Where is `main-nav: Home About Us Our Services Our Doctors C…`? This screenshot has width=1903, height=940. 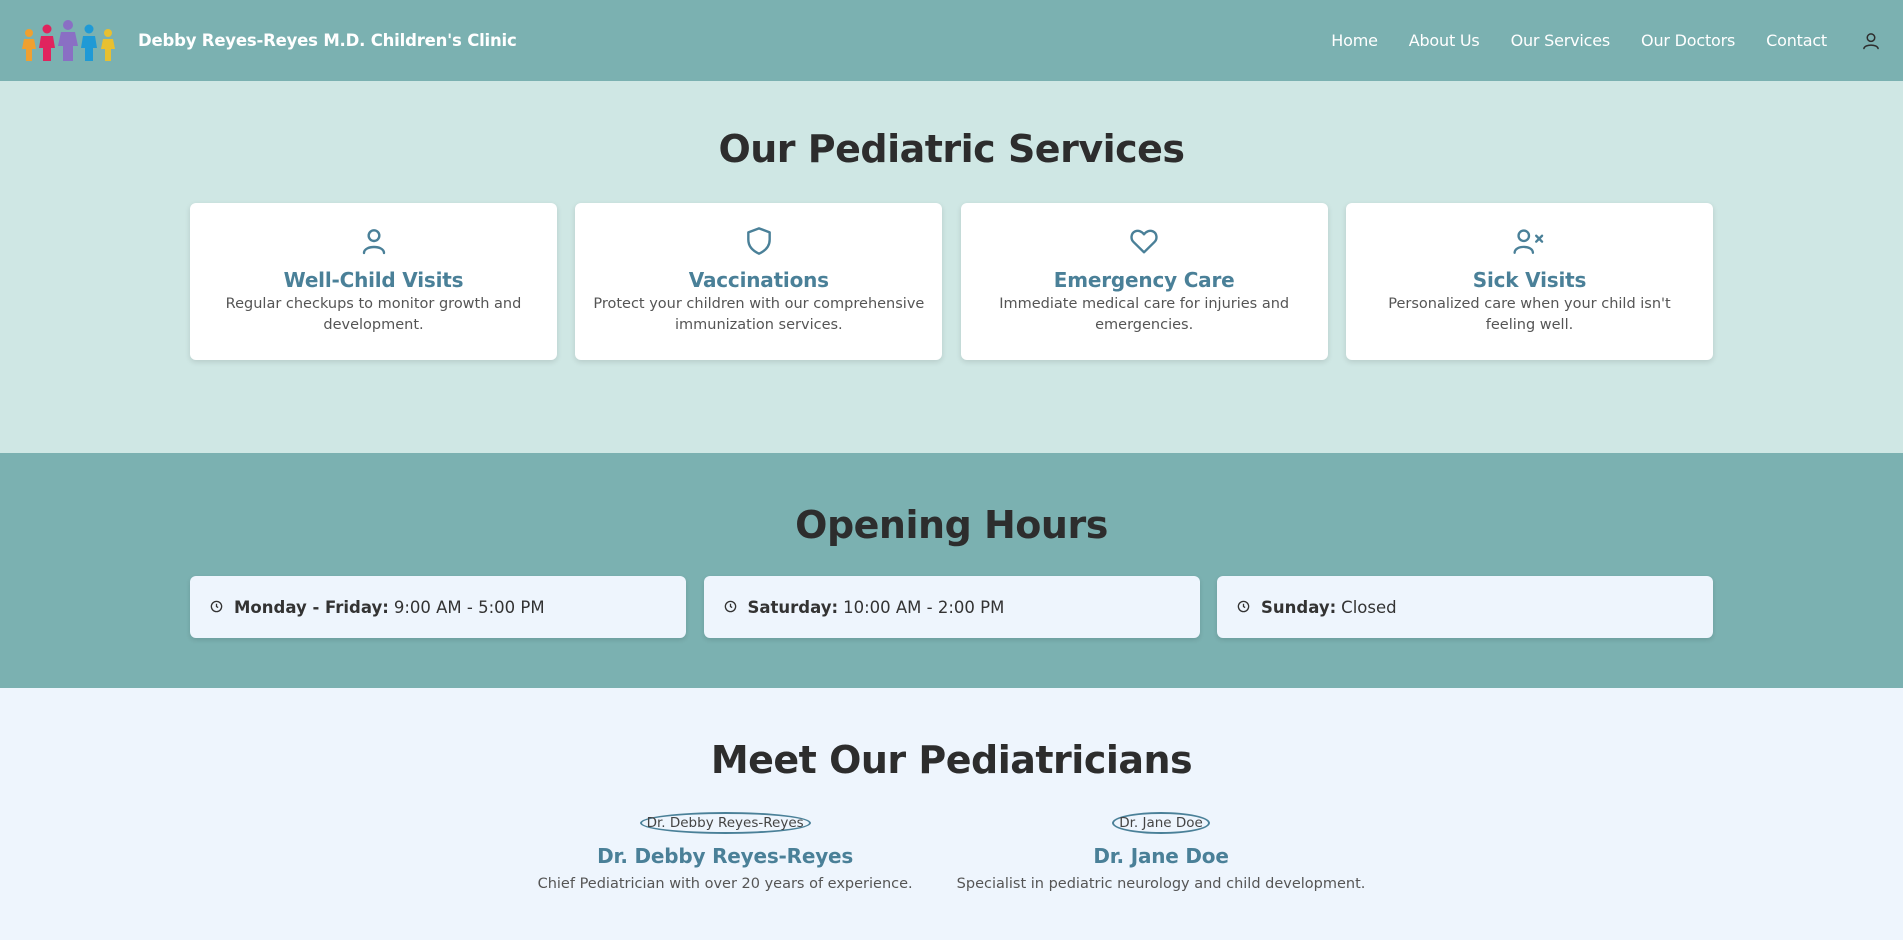 main-nav: Home About Us Our Services Our Doctors C… is located at coordinates (1591, 41).